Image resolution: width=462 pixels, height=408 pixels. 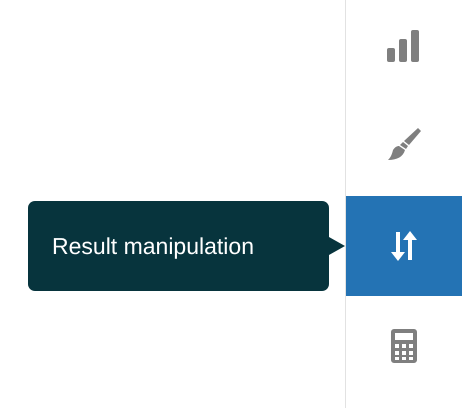 What do you see at coordinates (404, 246) in the screenshot?
I see `up-down-arrows-icon` at bounding box center [404, 246].